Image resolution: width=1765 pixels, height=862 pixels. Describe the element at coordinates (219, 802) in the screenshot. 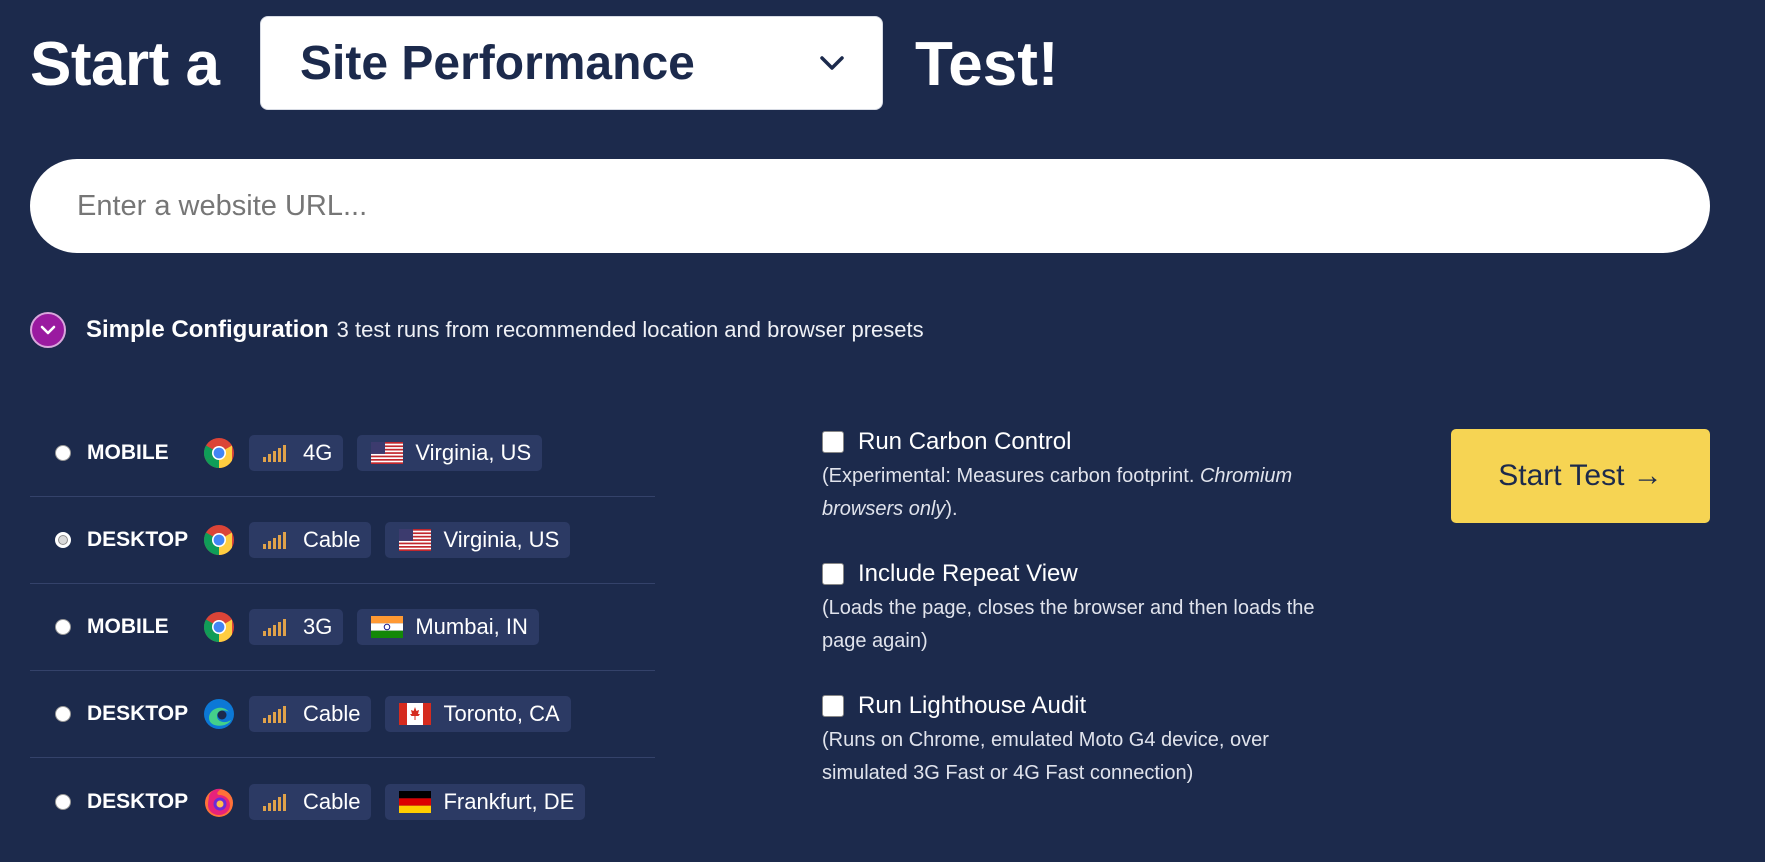

I see `firefox-icon` at that location.